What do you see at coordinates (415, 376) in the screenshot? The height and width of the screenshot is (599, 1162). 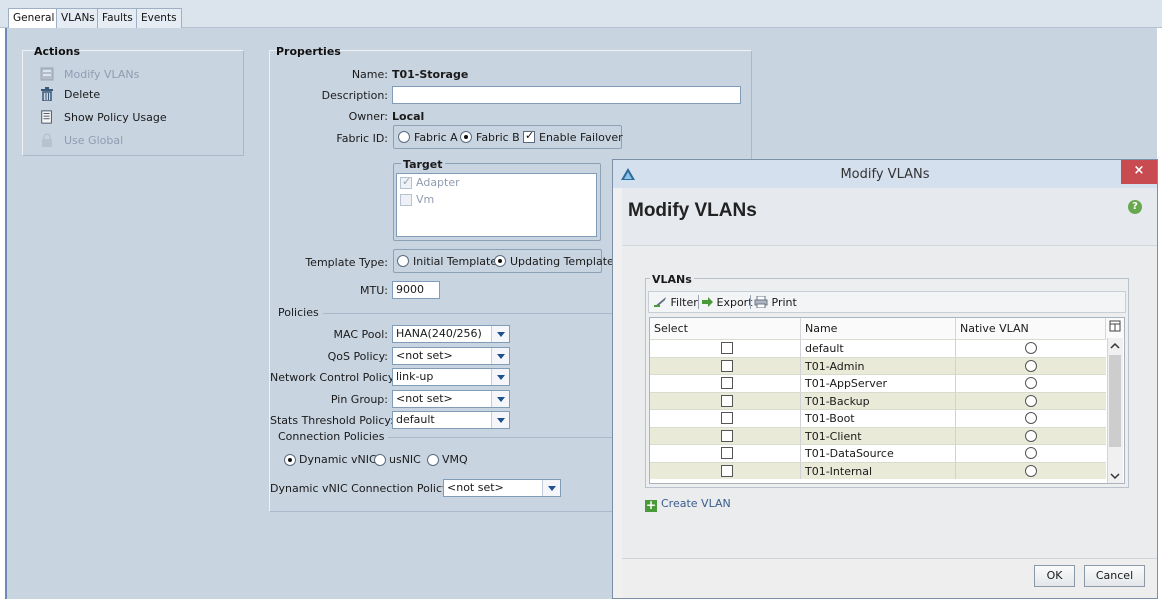 I see `network-control-policy-value: link-up` at bounding box center [415, 376].